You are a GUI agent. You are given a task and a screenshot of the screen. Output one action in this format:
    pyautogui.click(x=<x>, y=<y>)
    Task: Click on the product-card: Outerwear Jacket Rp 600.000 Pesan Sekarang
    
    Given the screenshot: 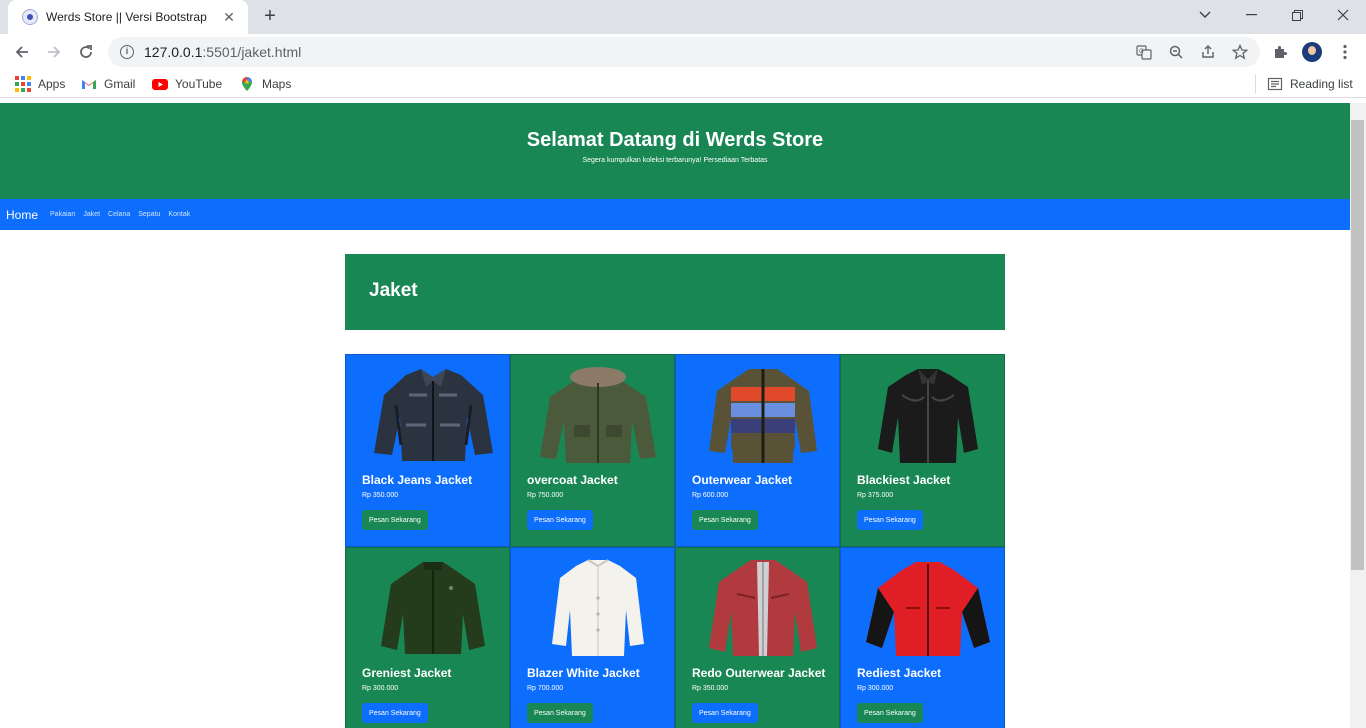 What is the action you would take?
    pyautogui.click(x=757, y=450)
    